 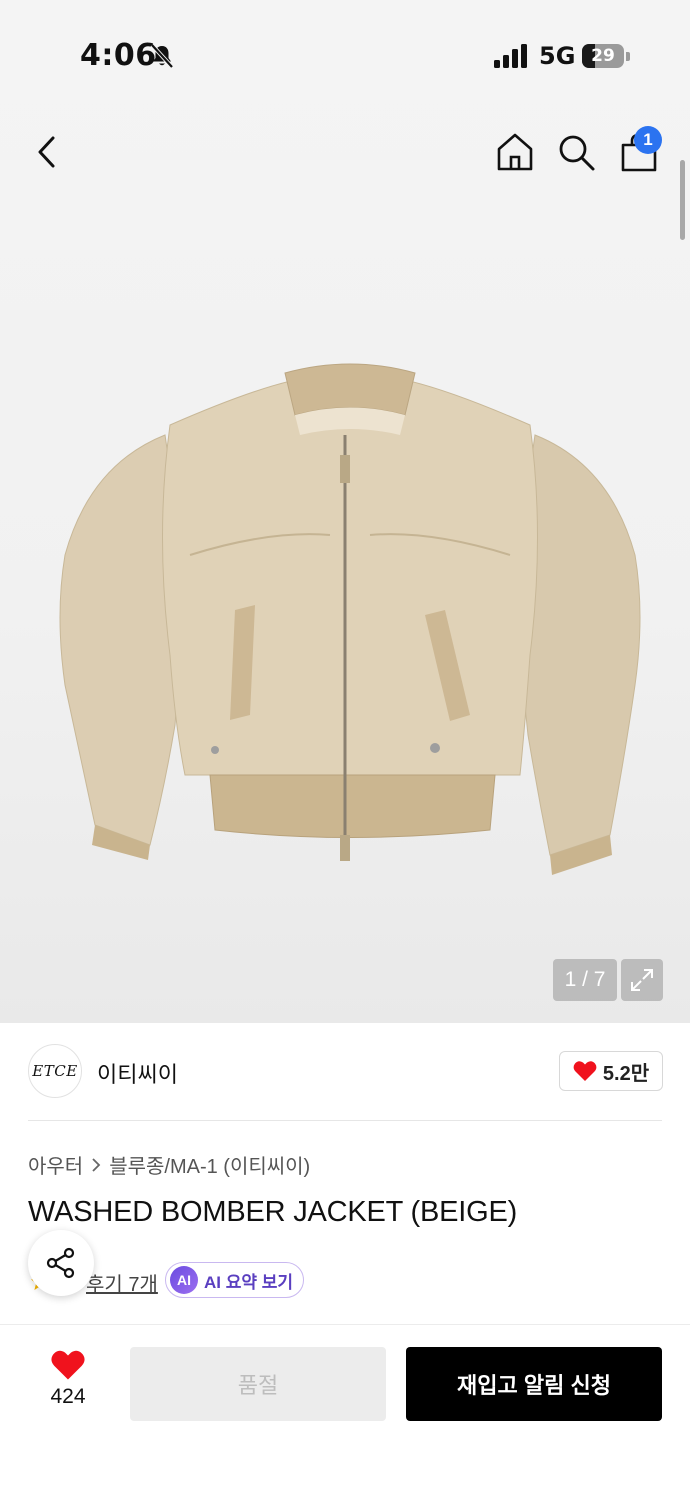 I want to click on back-button, so click(x=48, y=152).